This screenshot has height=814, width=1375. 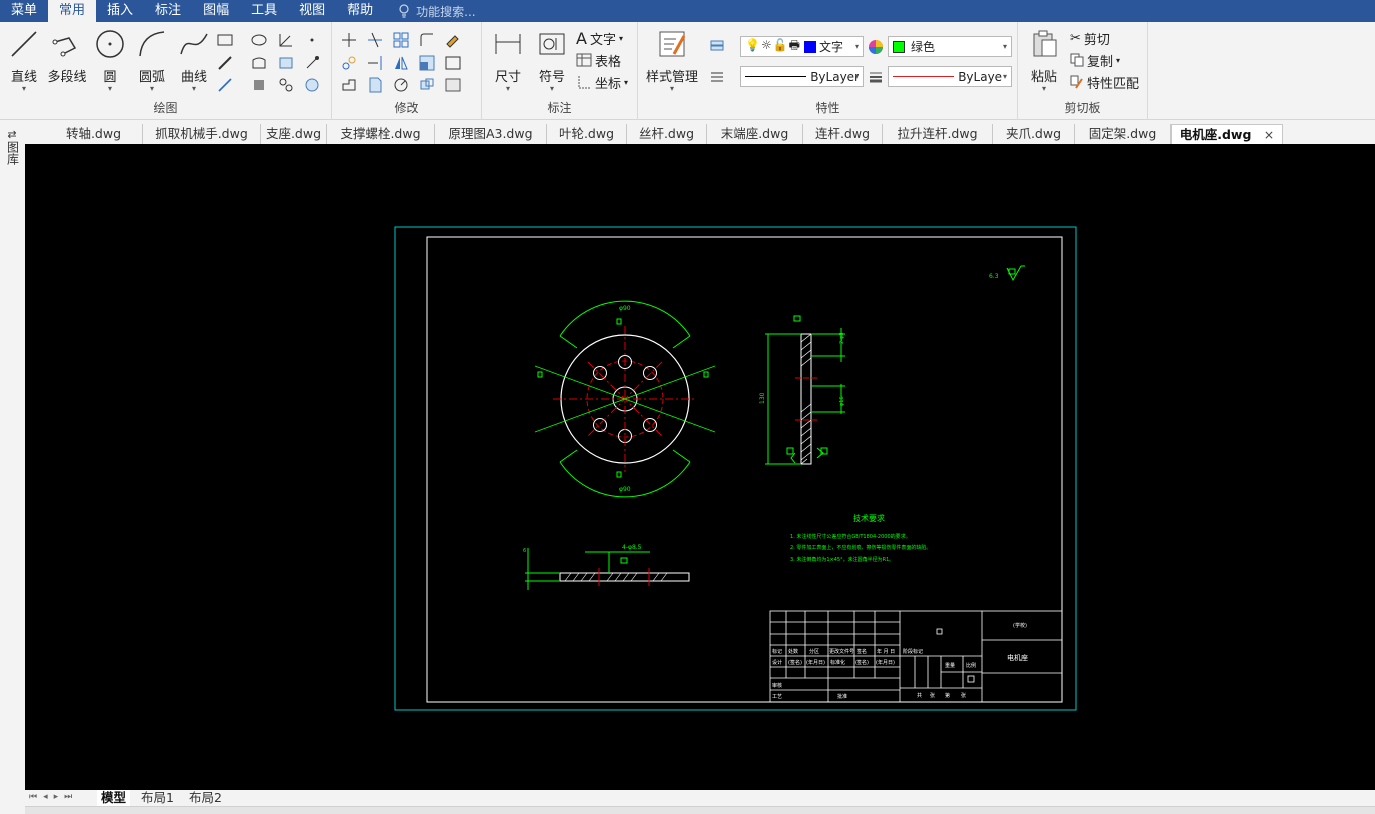 I want to click on close-icon: ×, so click(x=1269, y=134).